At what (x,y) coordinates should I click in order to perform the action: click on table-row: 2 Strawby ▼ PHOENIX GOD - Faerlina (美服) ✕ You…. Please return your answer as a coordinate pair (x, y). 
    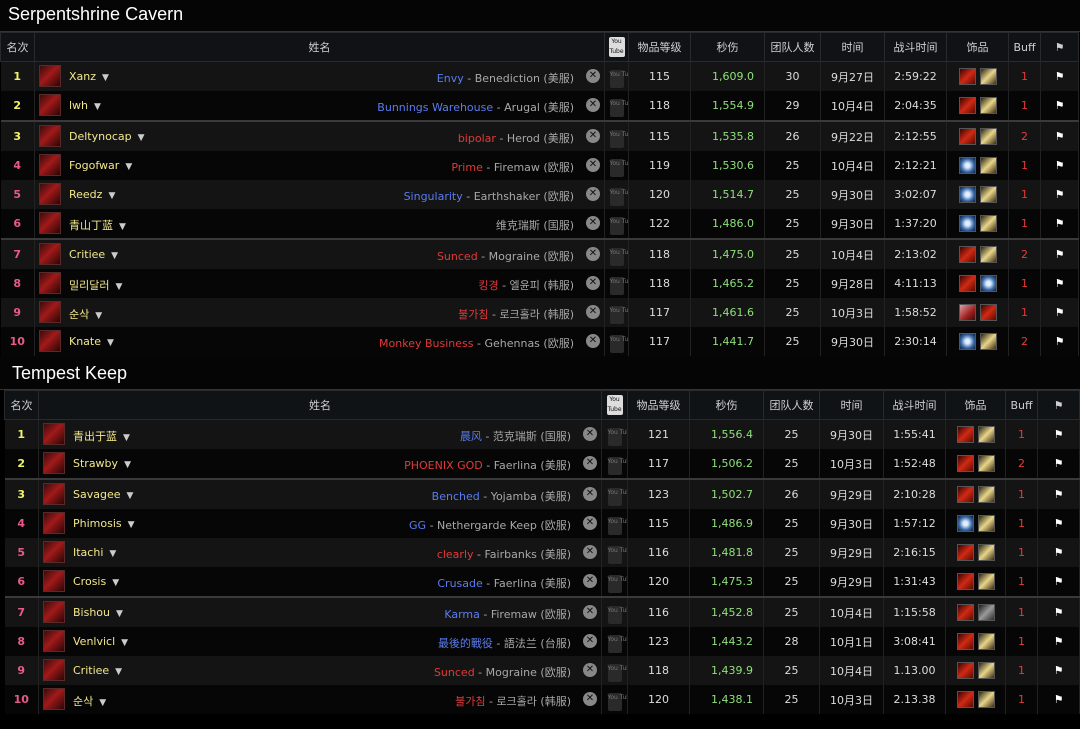
    Looking at the image, I should click on (542, 464).